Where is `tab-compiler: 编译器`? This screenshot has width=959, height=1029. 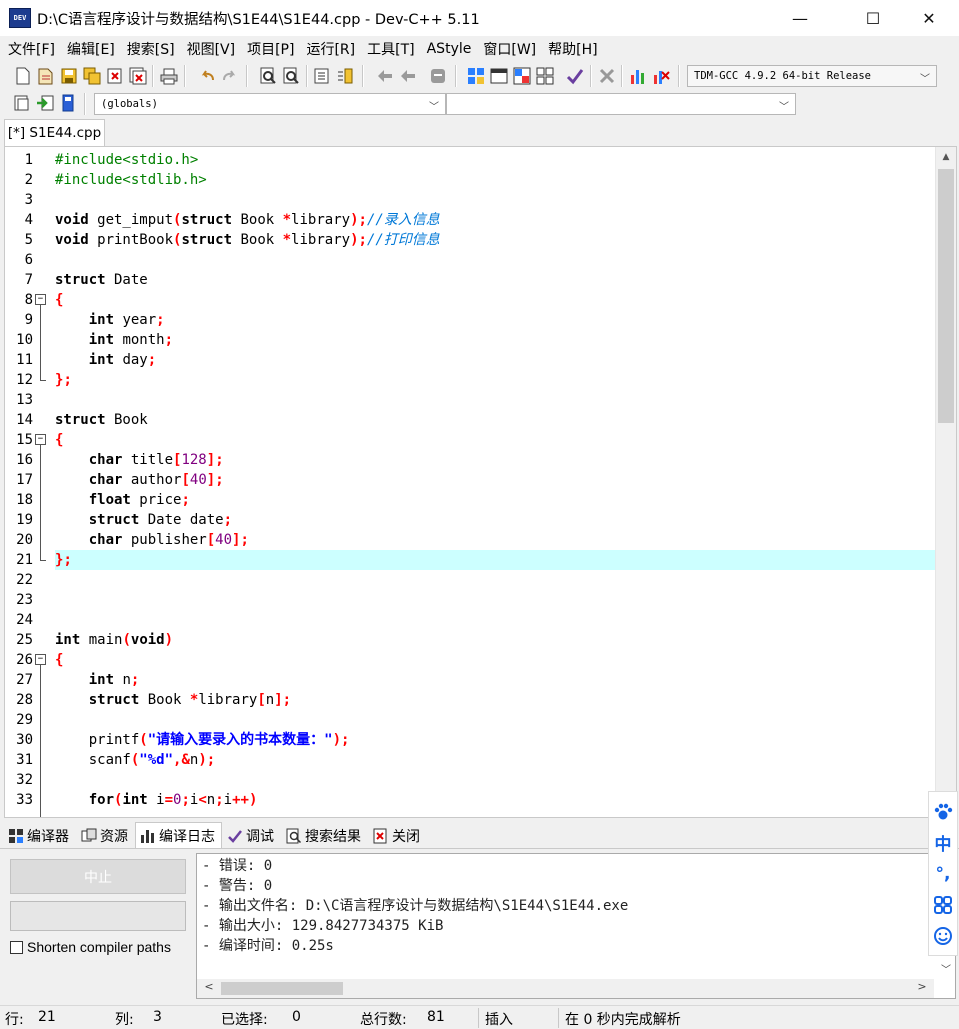 tab-compiler: 编译器 is located at coordinates (39, 836).